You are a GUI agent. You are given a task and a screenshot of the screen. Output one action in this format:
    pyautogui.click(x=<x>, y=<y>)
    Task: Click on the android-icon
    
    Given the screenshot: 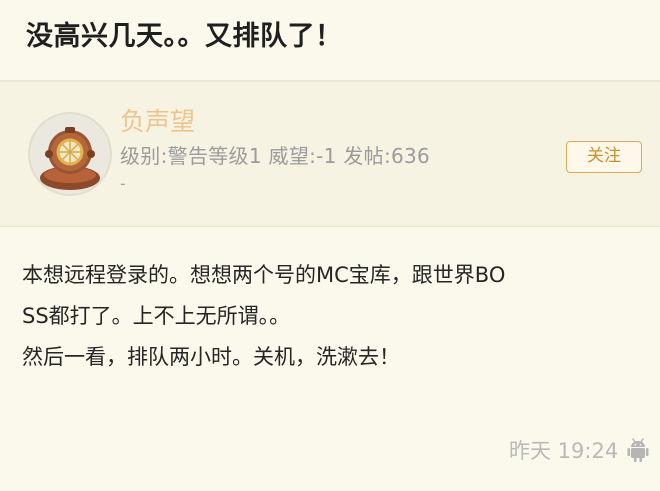 What is the action you would take?
    pyautogui.click(x=638, y=450)
    